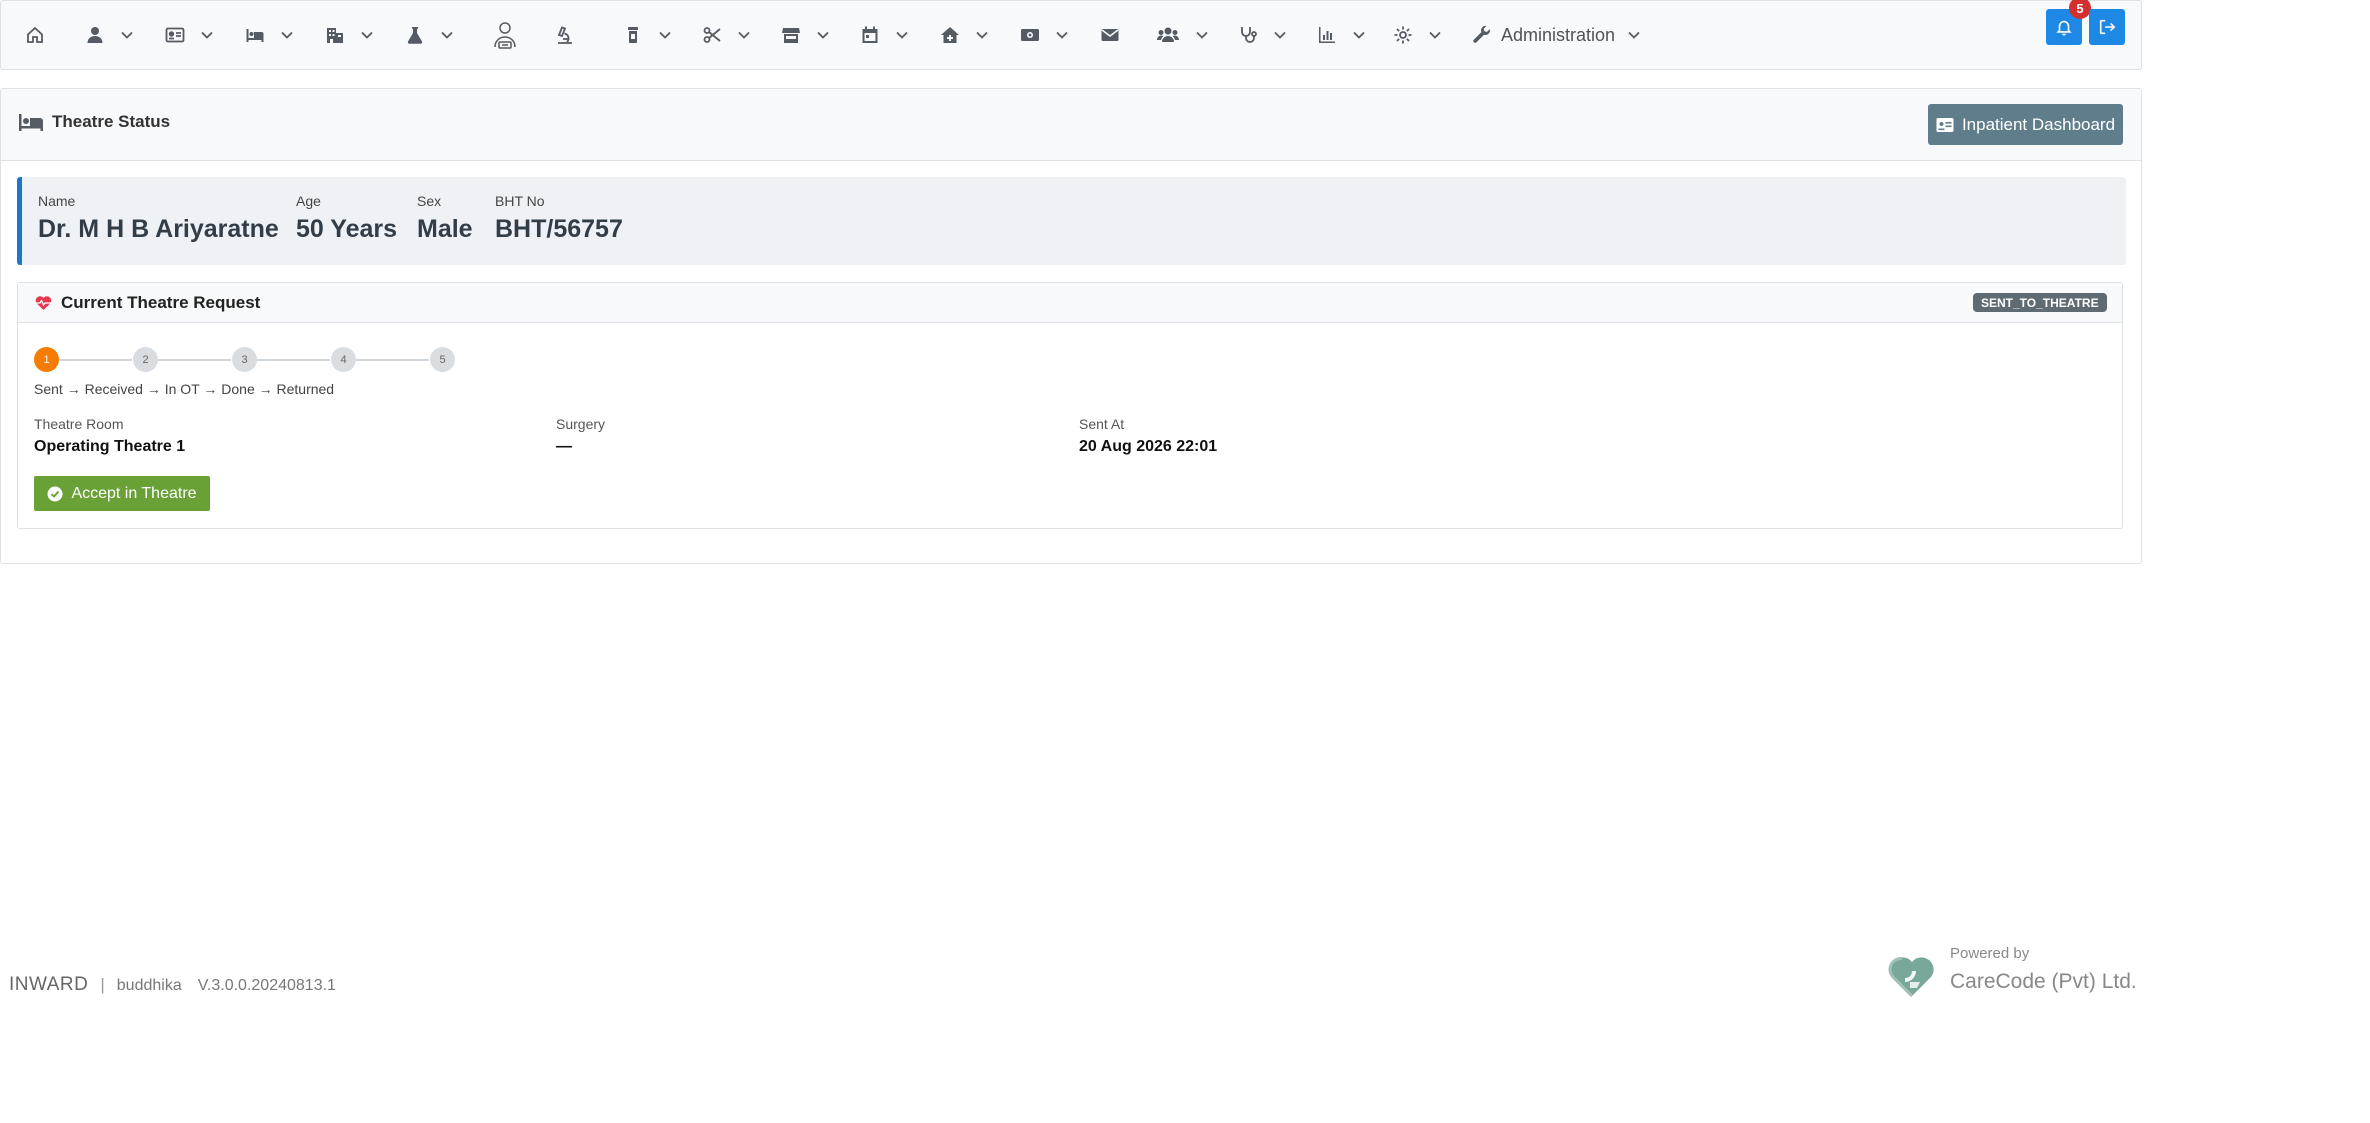 The height and width of the screenshot is (1123, 2370). Describe the element at coordinates (870, 34) in the screenshot. I see `calendar-icon` at that location.